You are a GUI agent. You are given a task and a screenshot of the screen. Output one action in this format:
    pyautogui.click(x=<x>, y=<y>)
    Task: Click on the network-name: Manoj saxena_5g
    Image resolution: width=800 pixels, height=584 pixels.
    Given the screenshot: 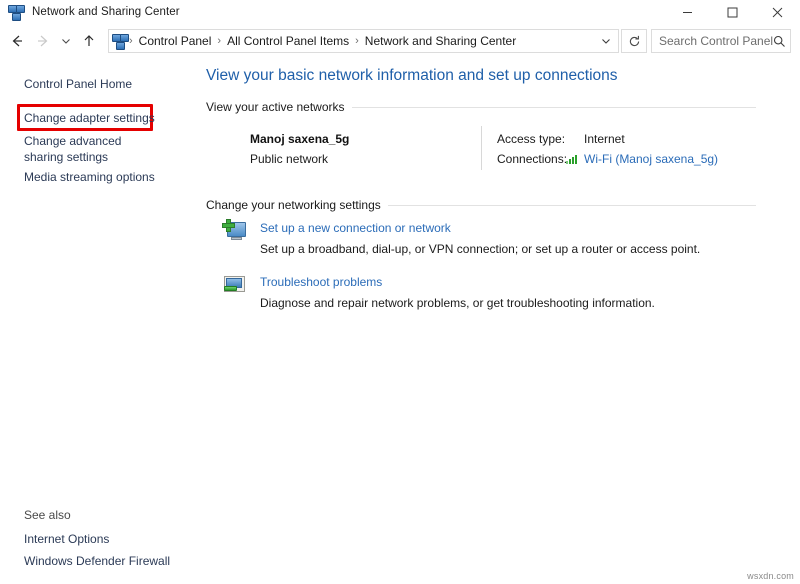 What is the action you would take?
    pyautogui.click(x=300, y=139)
    